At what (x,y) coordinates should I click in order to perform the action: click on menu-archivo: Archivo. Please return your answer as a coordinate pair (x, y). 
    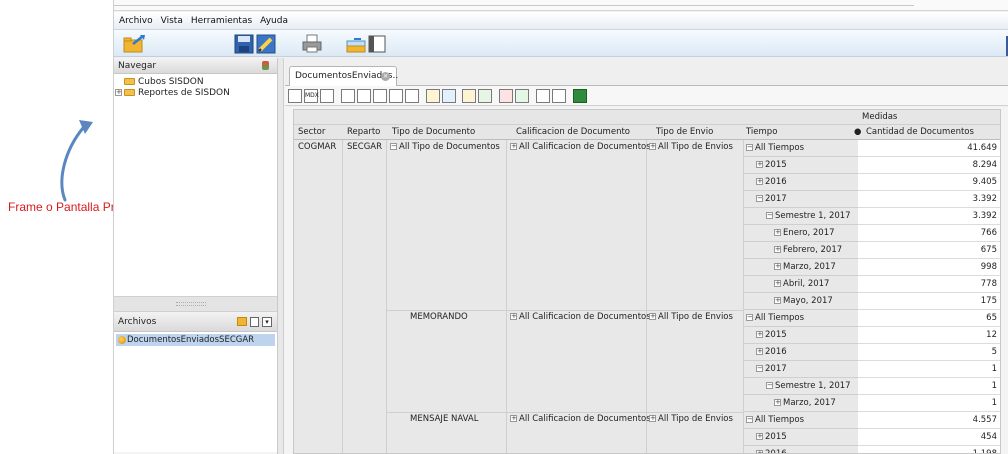
    Looking at the image, I should click on (136, 21).